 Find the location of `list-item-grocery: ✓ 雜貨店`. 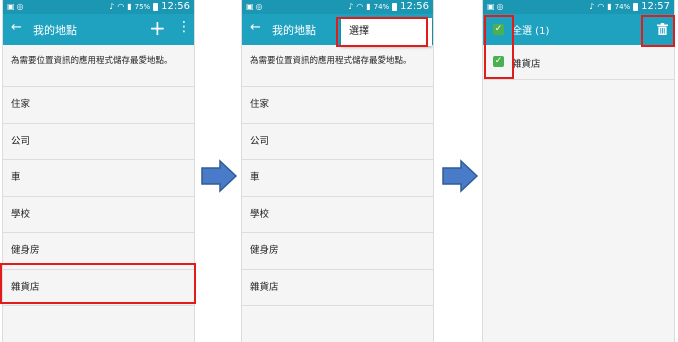

list-item-grocery: ✓ 雜貨店 is located at coordinates (578, 62).